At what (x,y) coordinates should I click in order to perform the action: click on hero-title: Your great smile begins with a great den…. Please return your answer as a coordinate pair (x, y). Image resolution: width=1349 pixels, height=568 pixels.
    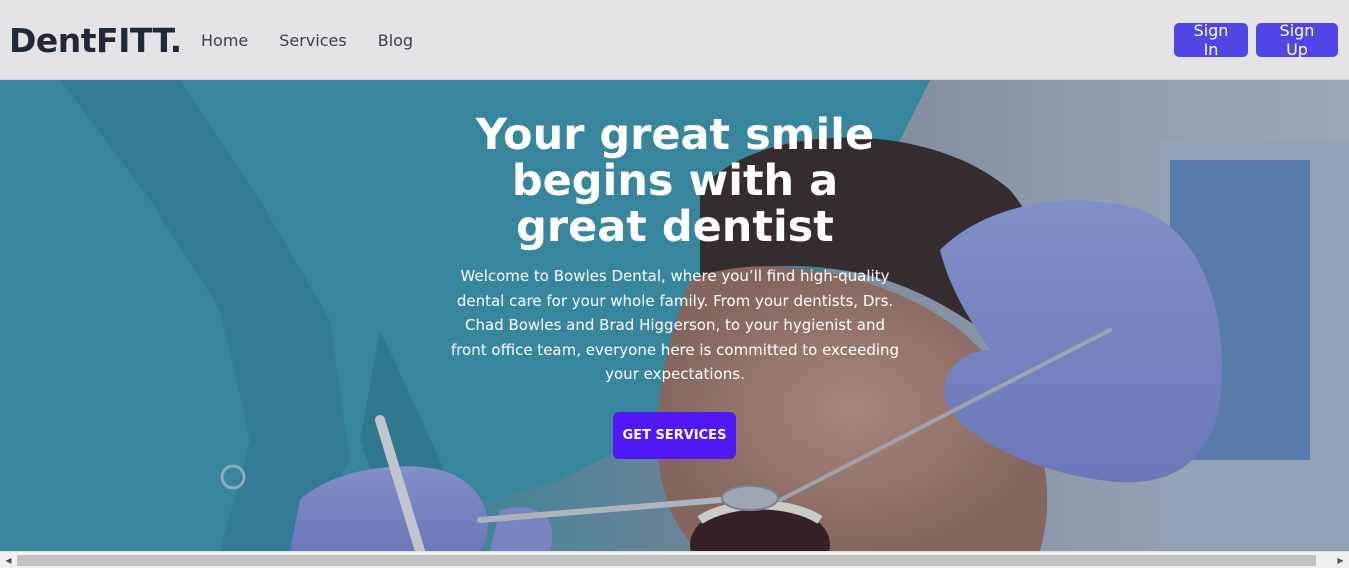
    Looking at the image, I should click on (675, 181).